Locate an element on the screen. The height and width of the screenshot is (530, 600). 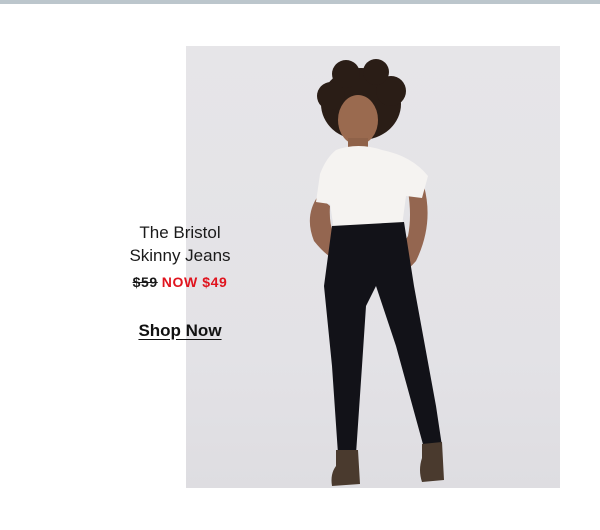
product-title-line-1: The Bristol is located at coordinates (180, 232).